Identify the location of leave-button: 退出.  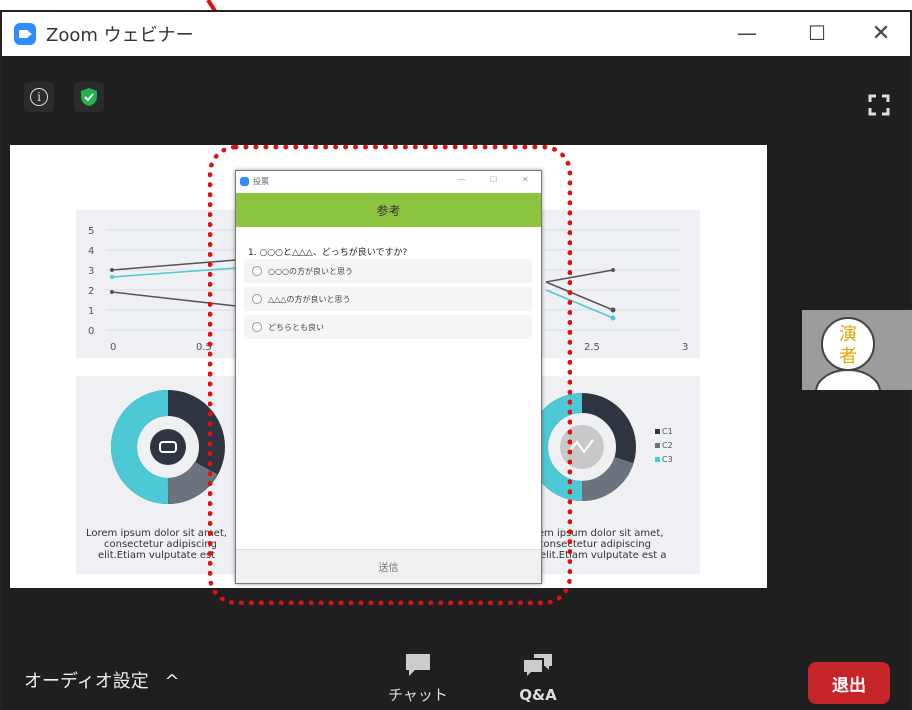
(849, 683).